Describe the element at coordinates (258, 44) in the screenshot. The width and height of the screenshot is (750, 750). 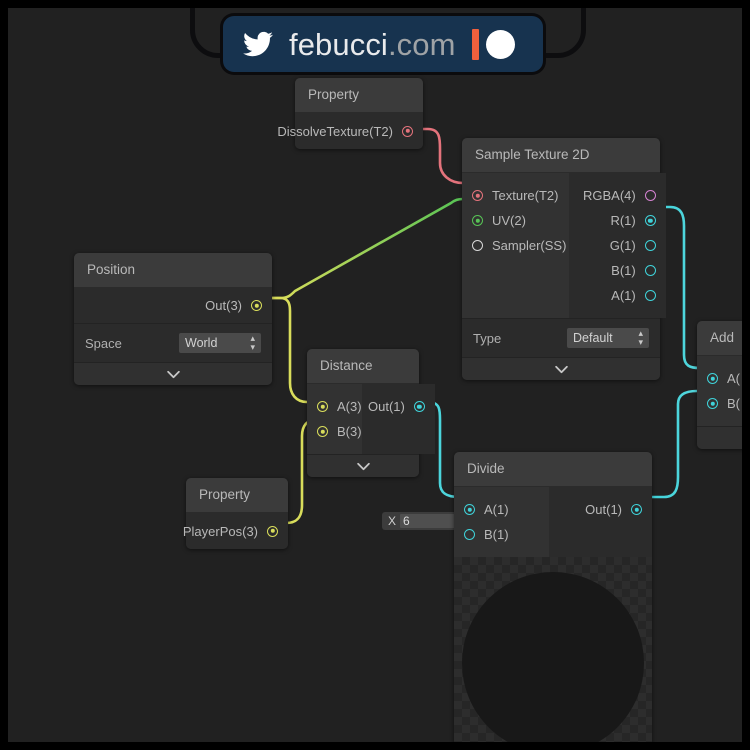
I see `twitter-bird-icon` at that location.